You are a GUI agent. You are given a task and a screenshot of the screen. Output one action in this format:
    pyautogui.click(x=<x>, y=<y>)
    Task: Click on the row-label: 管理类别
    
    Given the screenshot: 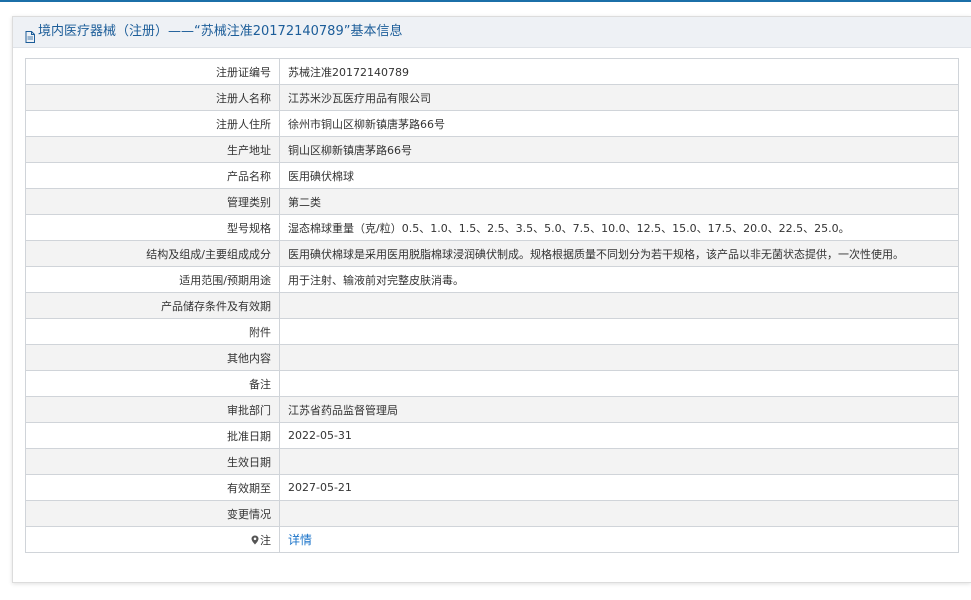 What is the action you would take?
    pyautogui.click(x=152, y=201)
    